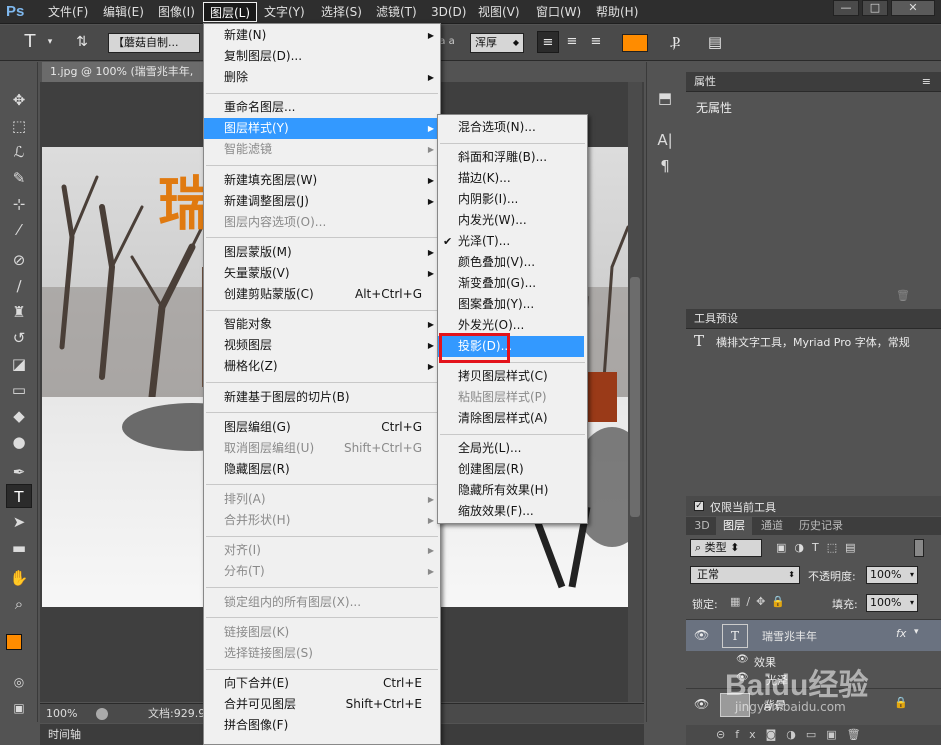 This screenshot has height=745, width=941. Describe the element at coordinates (789, 636) in the screenshot. I see `layer-name: 瑞雪兆丰年` at that location.